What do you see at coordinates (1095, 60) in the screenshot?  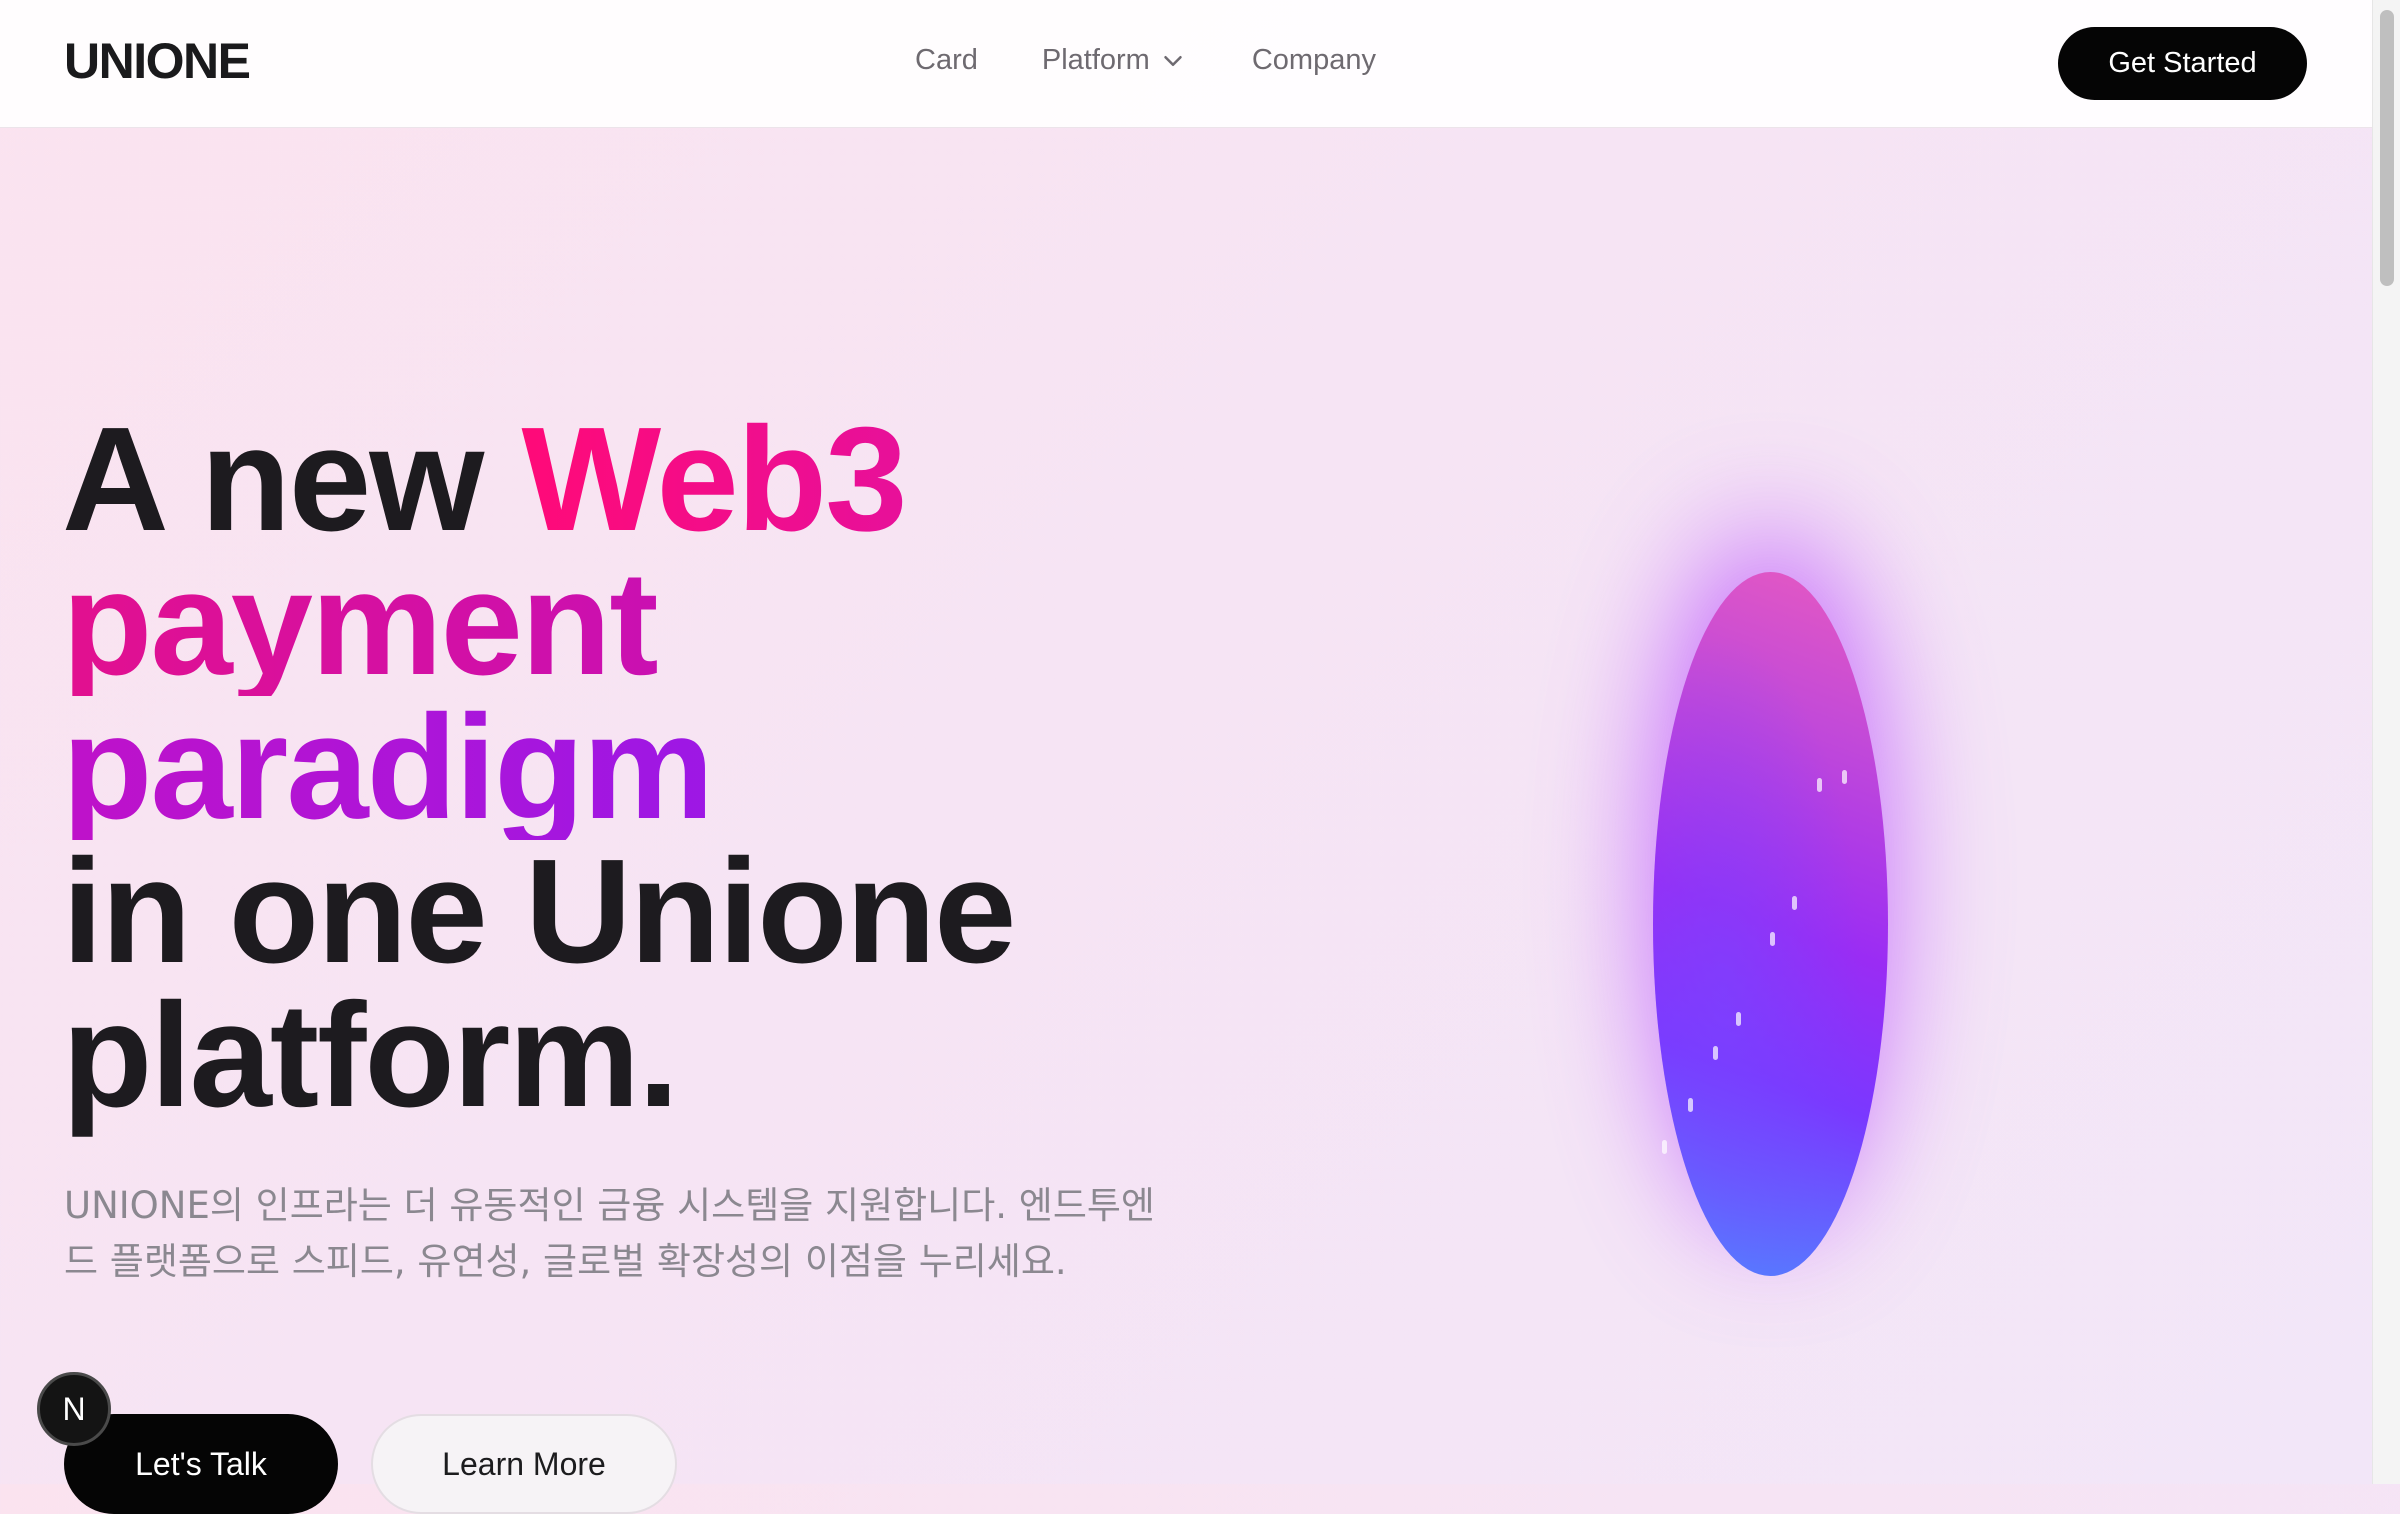 I see `nav-link-platform-label: Platform` at bounding box center [1095, 60].